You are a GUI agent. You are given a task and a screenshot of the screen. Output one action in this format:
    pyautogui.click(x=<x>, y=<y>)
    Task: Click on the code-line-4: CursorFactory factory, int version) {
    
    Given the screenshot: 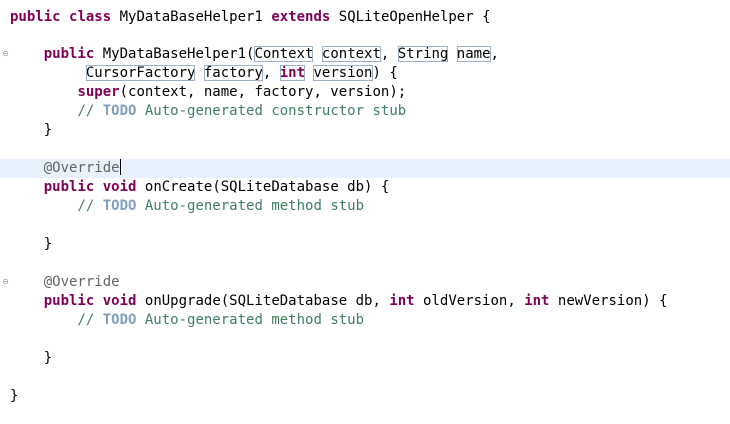 What is the action you would take?
    pyautogui.click(x=365, y=73)
    